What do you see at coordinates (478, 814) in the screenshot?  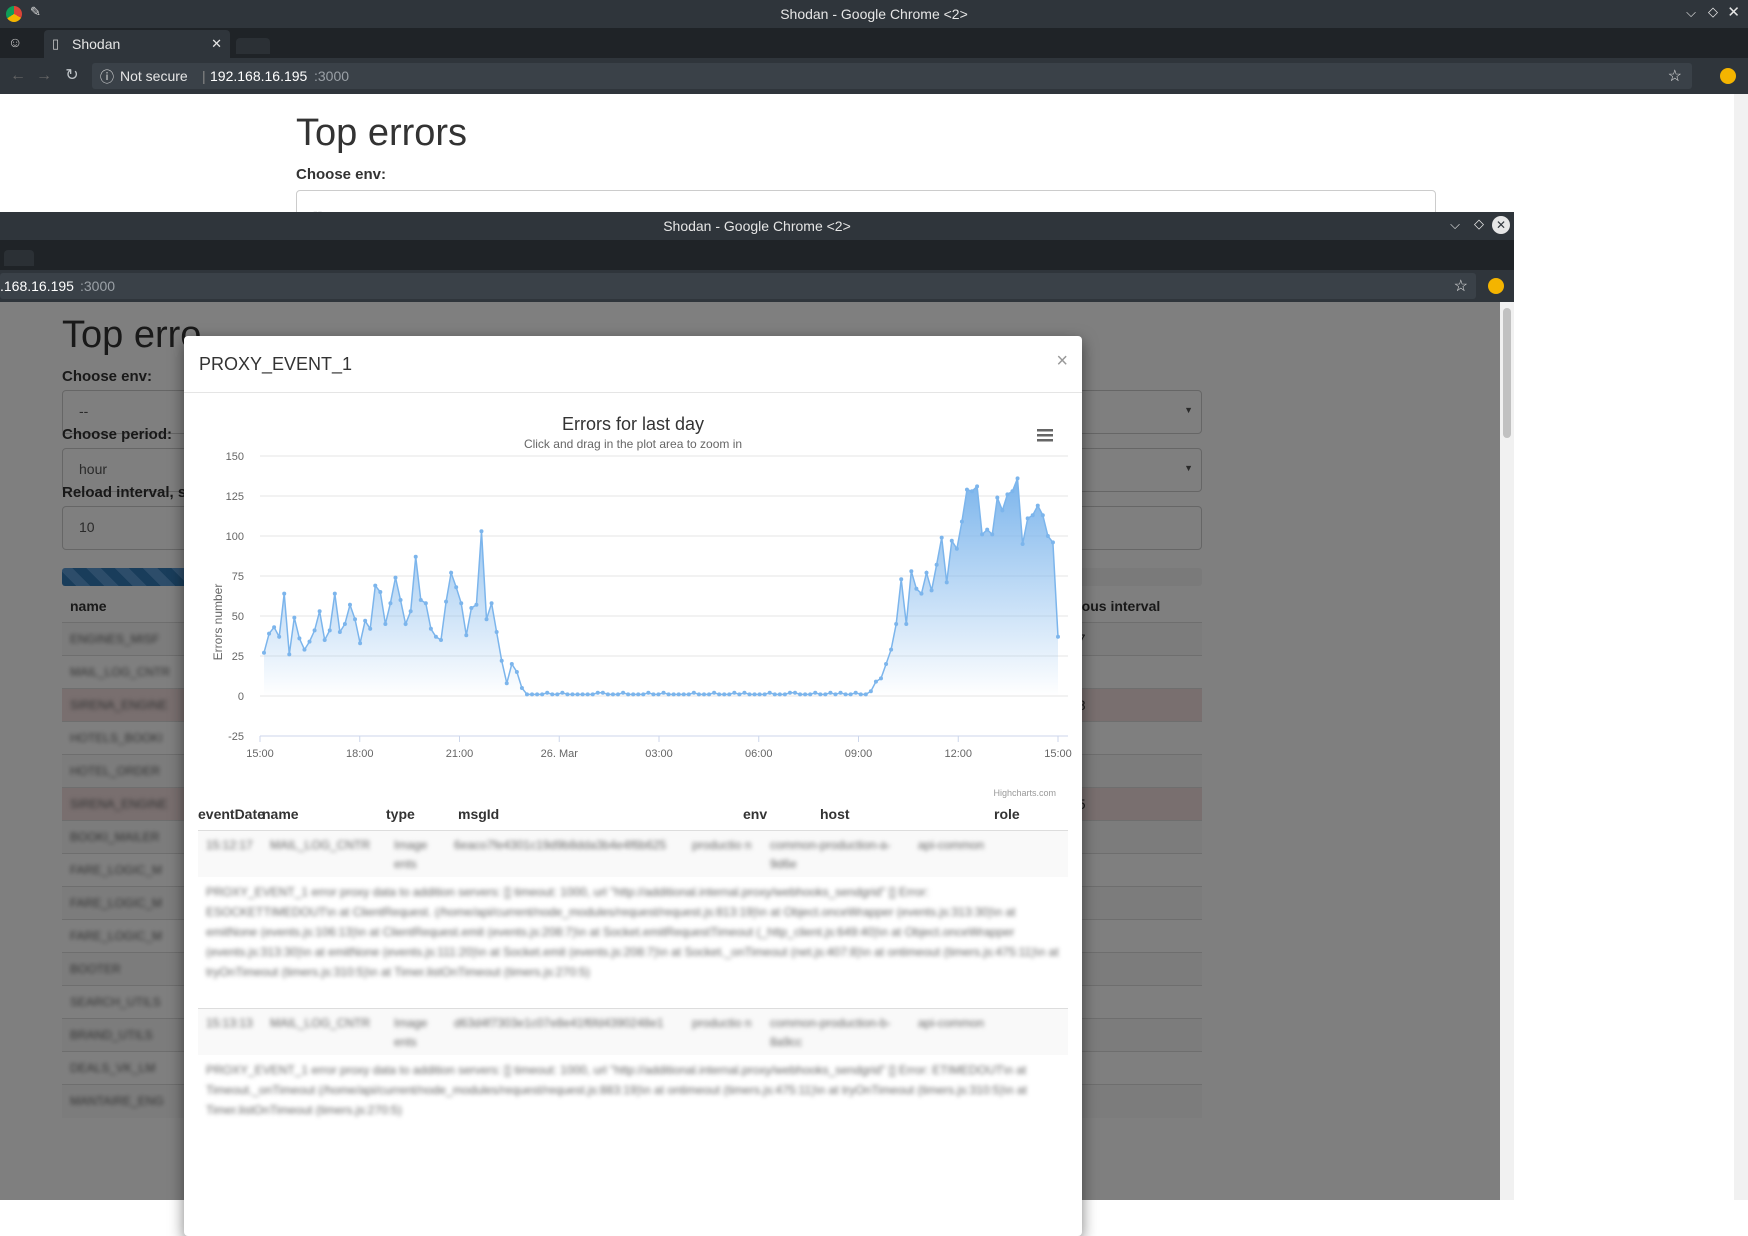 I see `events-col-header: msgId` at bounding box center [478, 814].